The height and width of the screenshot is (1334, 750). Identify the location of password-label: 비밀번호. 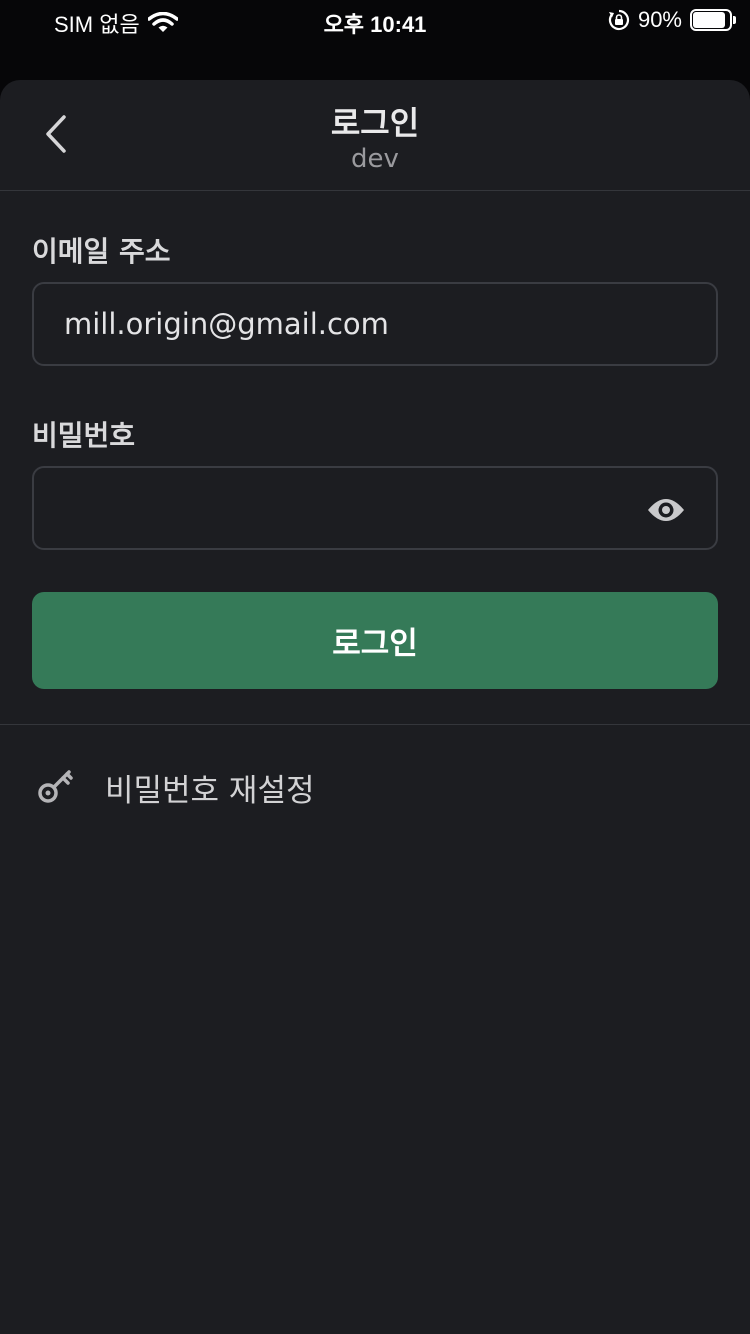
(84, 435).